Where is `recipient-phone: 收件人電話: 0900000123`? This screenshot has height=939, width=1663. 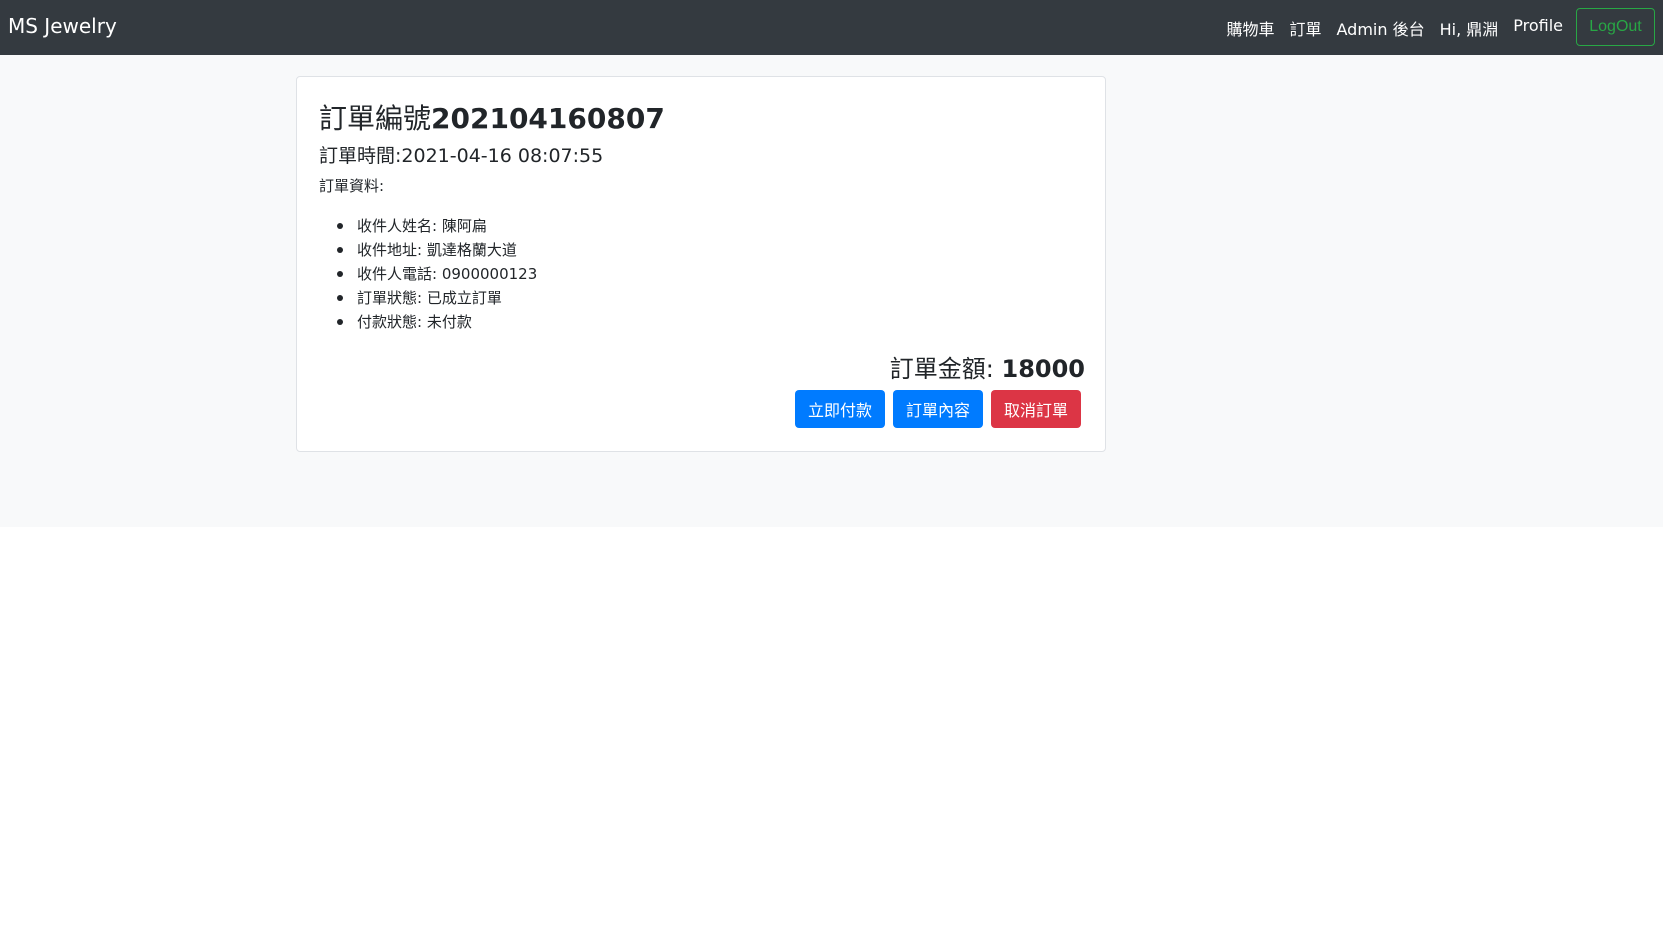
recipient-phone: 收件人電話: 0900000123 is located at coordinates (437, 274).